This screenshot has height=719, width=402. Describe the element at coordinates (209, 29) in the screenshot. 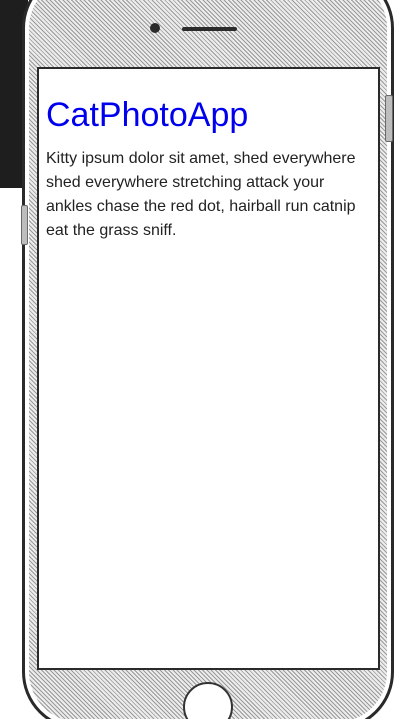

I see `speaker-grille-icon` at that location.